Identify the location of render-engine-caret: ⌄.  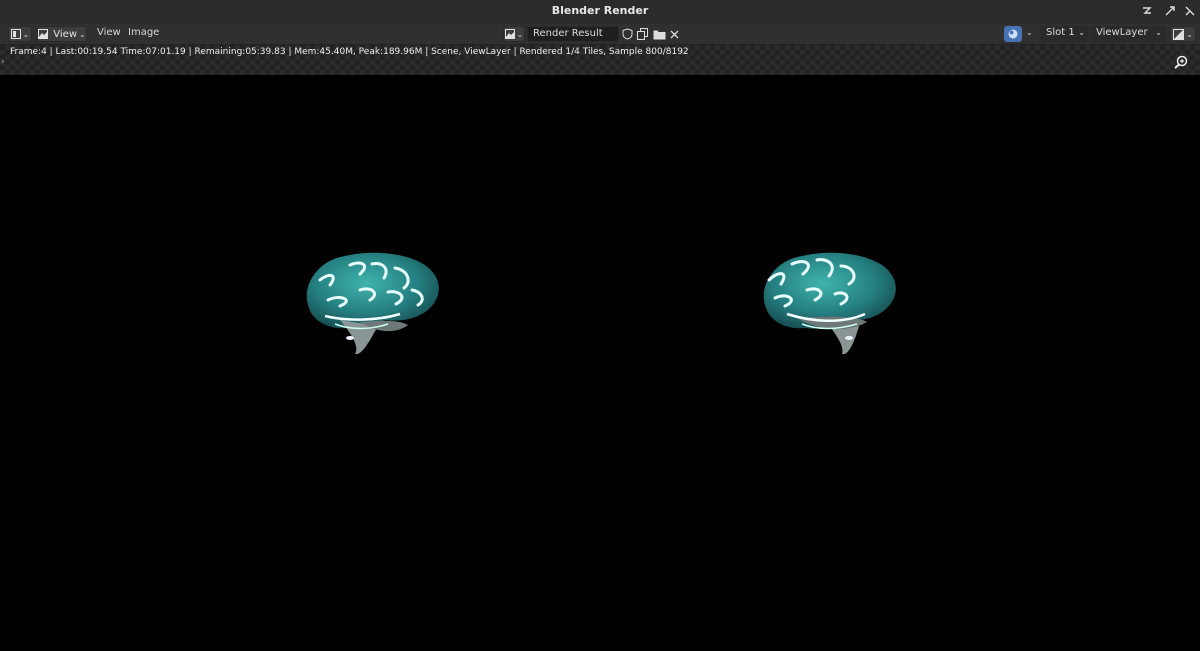
(1029, 32).